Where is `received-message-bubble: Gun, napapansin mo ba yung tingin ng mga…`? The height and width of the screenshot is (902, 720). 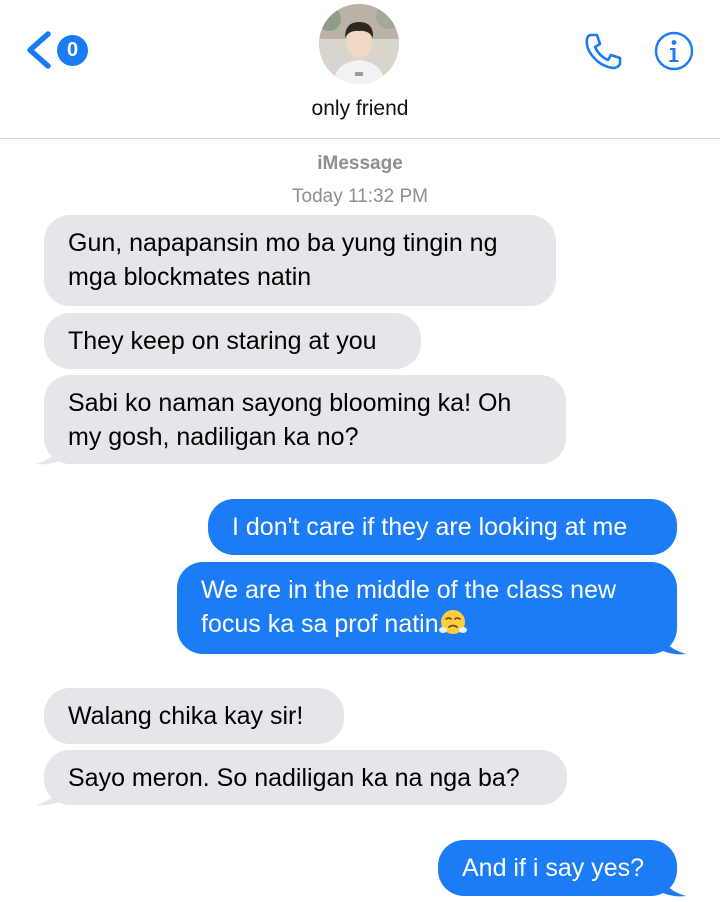
received-message-bubble: Gun, napapansin mo ba yung tingin ng mga… is located at coordinates (300, 260).